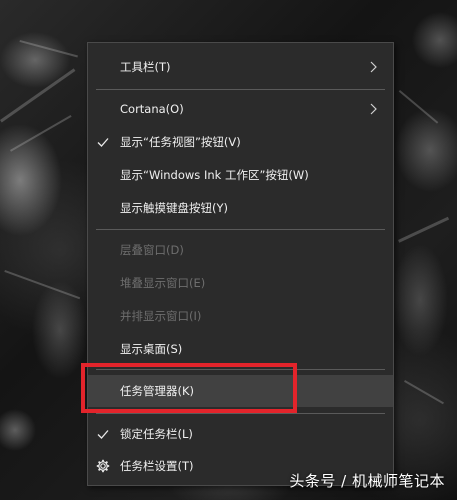 This screenshot has height=500, width=457. I want to click on menu-item-cortana: Cortana(O), so click(240, 109).